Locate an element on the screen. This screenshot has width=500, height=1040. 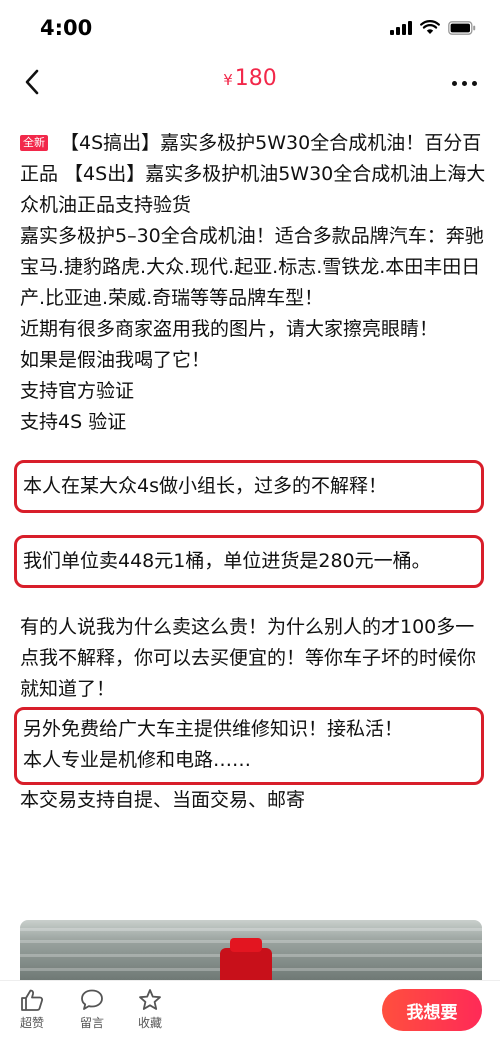
want-button: 我想要 is located at coordinates (432, 1010).